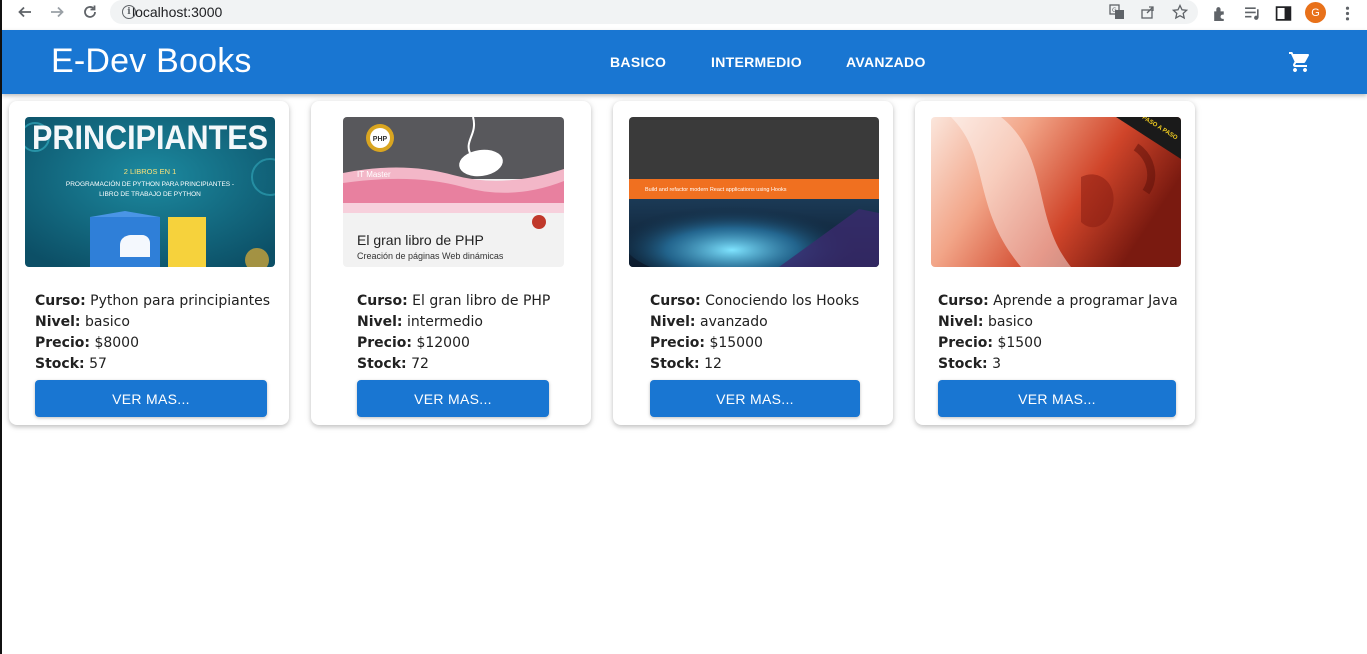 The image size is (1367, 654). I want to click on precio-value: $12000, so click(443, 343).